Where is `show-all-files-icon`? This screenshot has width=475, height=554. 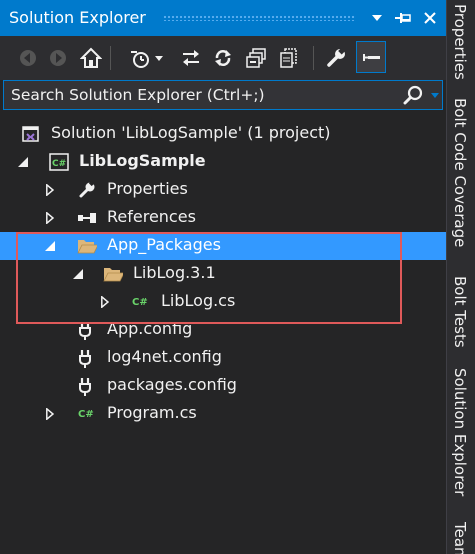 show-all-files-icon is located at coordinates (289, 58).